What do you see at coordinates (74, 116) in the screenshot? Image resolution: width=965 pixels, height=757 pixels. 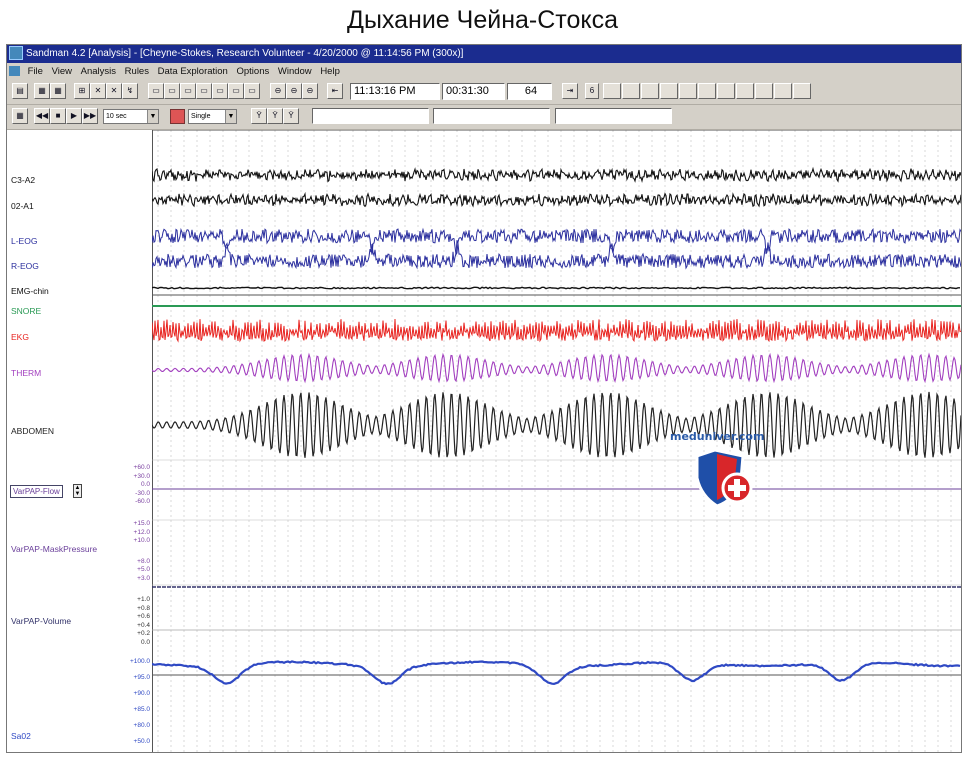 I see `play-icon: ▶` at bounding box center [74, 116].